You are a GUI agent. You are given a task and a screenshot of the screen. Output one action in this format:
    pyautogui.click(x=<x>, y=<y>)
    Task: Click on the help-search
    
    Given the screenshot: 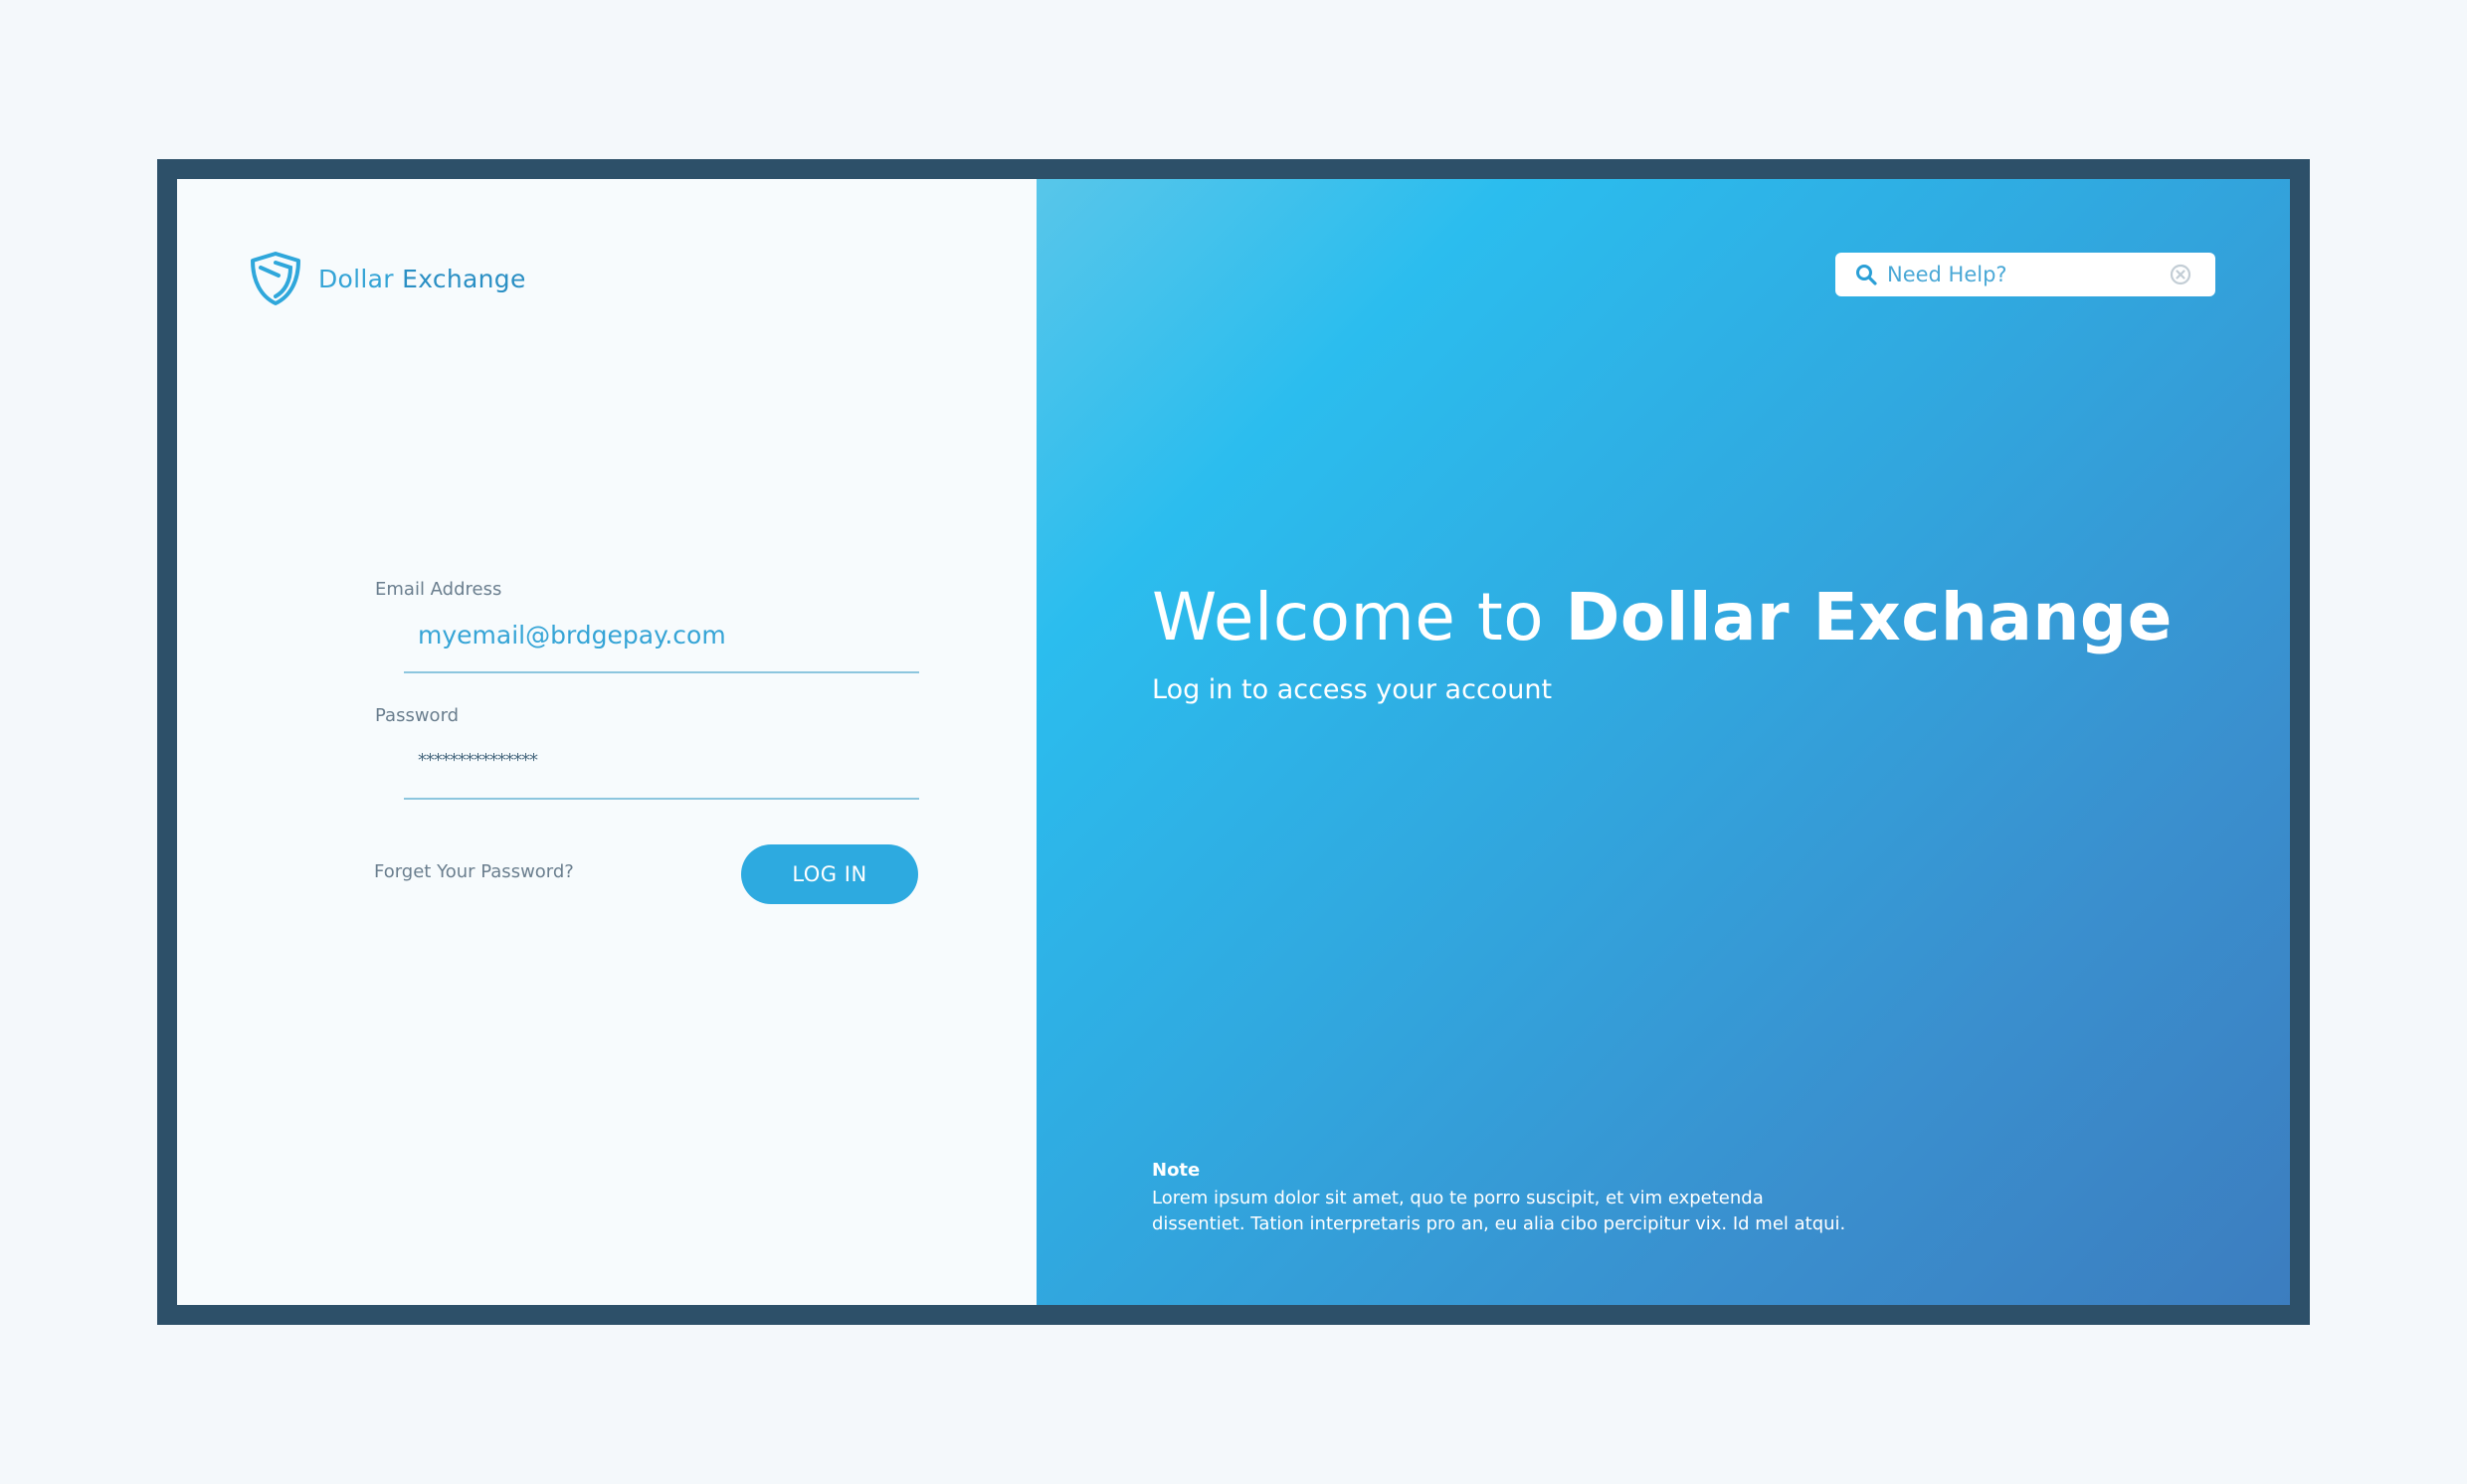 What is the action you would take?
    pyautogui.click(x=2025, y=274)
    